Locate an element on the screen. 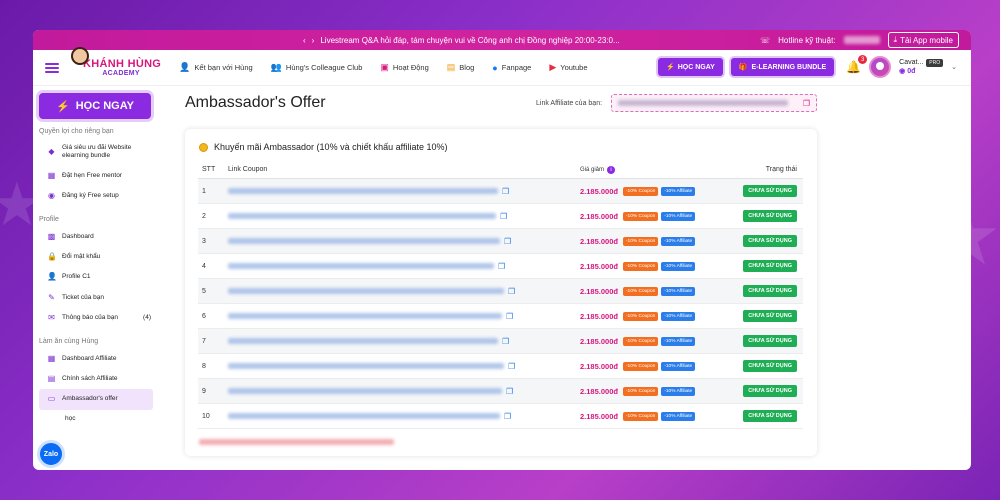 This screenshot has width=1000, height=500. logo: KHÁNH HÙNG ACADEMY is located at coordinates (114, 61).